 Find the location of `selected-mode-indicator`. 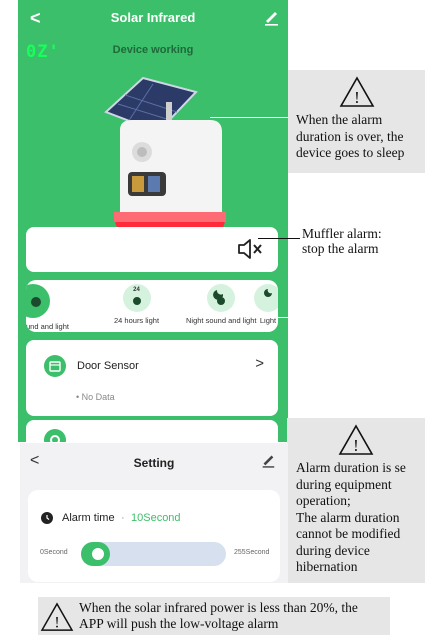

selected-mode-indicator is located at coordinates (38, 301).